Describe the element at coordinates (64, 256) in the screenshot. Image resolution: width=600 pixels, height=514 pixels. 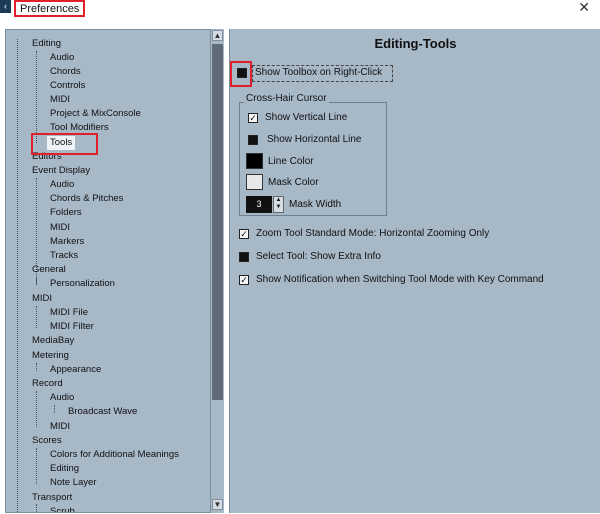
I see `tree-item-tracks: Tracks` at that location.